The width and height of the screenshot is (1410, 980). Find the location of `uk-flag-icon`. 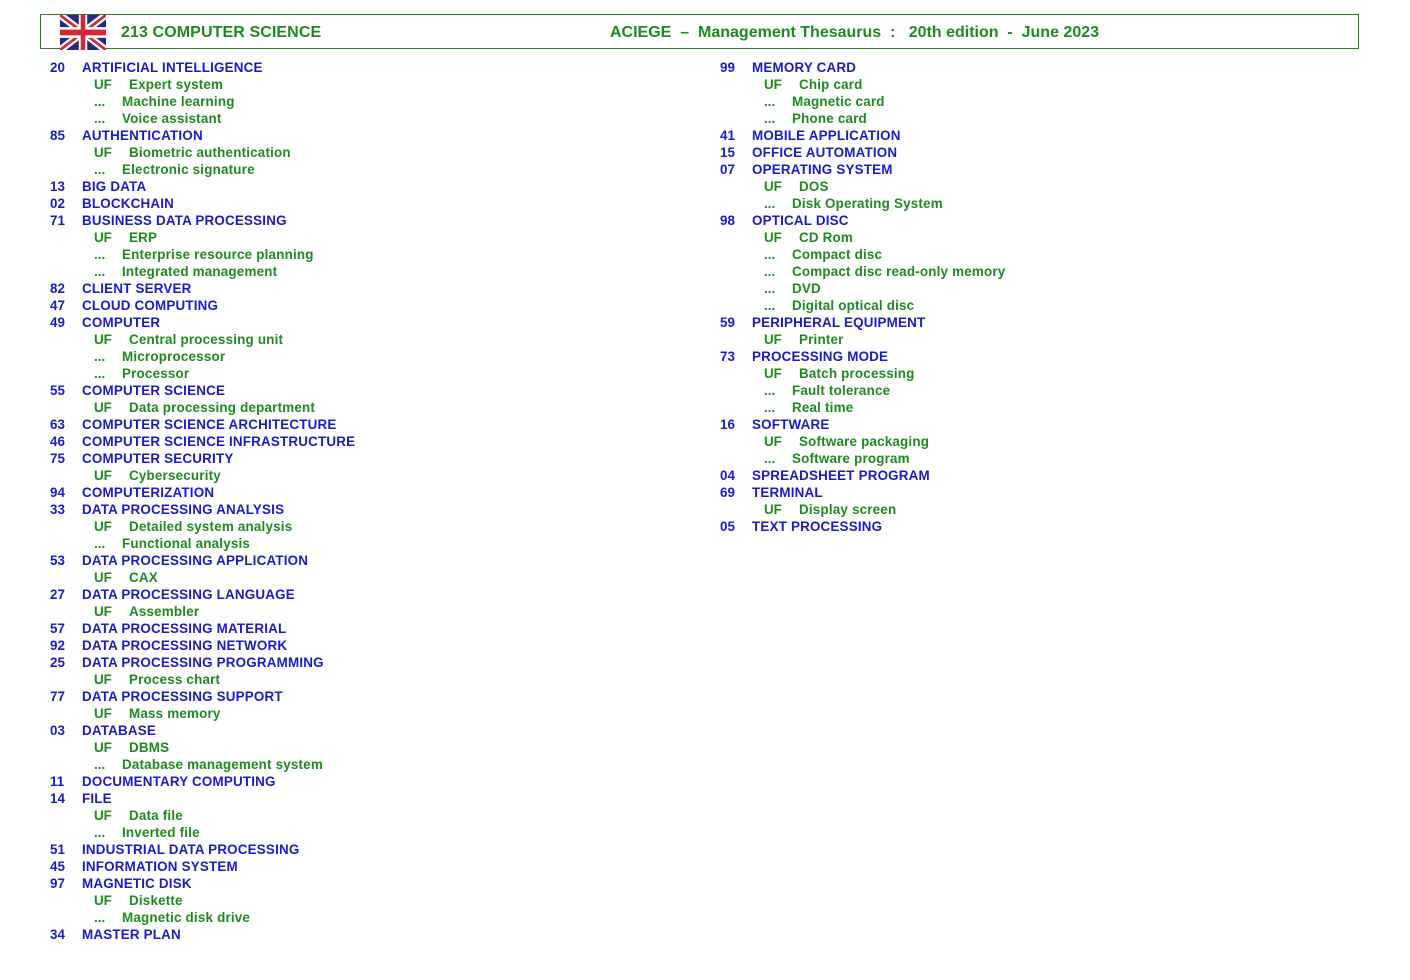

uk-flag-icon is located at coordinates (83, 32).